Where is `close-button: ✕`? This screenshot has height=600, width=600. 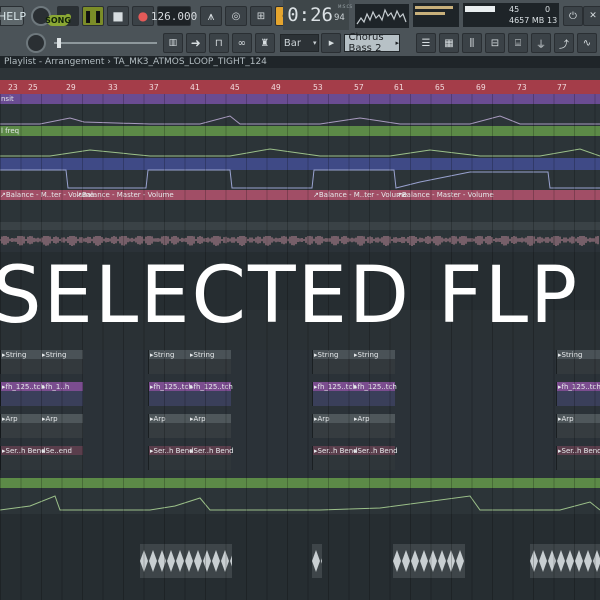 close-button: ✕ is located at coordinates (591, 16).